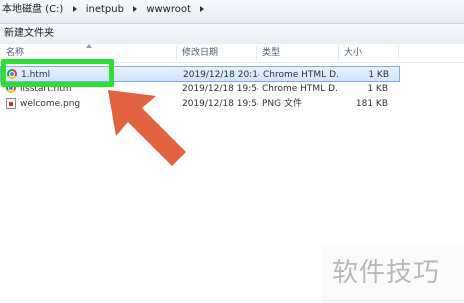 The width and height of the screenshot is (464, 303). I want to click on sort-ascending-icon, so click(89, 46).